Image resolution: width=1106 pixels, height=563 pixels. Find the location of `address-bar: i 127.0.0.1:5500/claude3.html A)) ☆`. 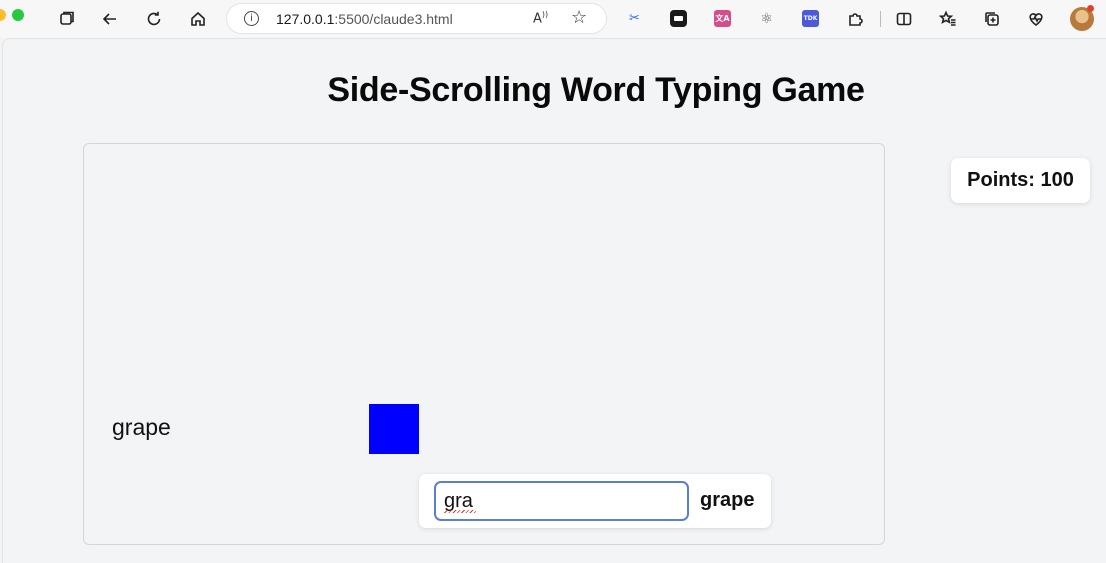

address-bar: i 127.0.0.1:5500/claude3.html A)) ☆ is located at coordinates (416, 18).